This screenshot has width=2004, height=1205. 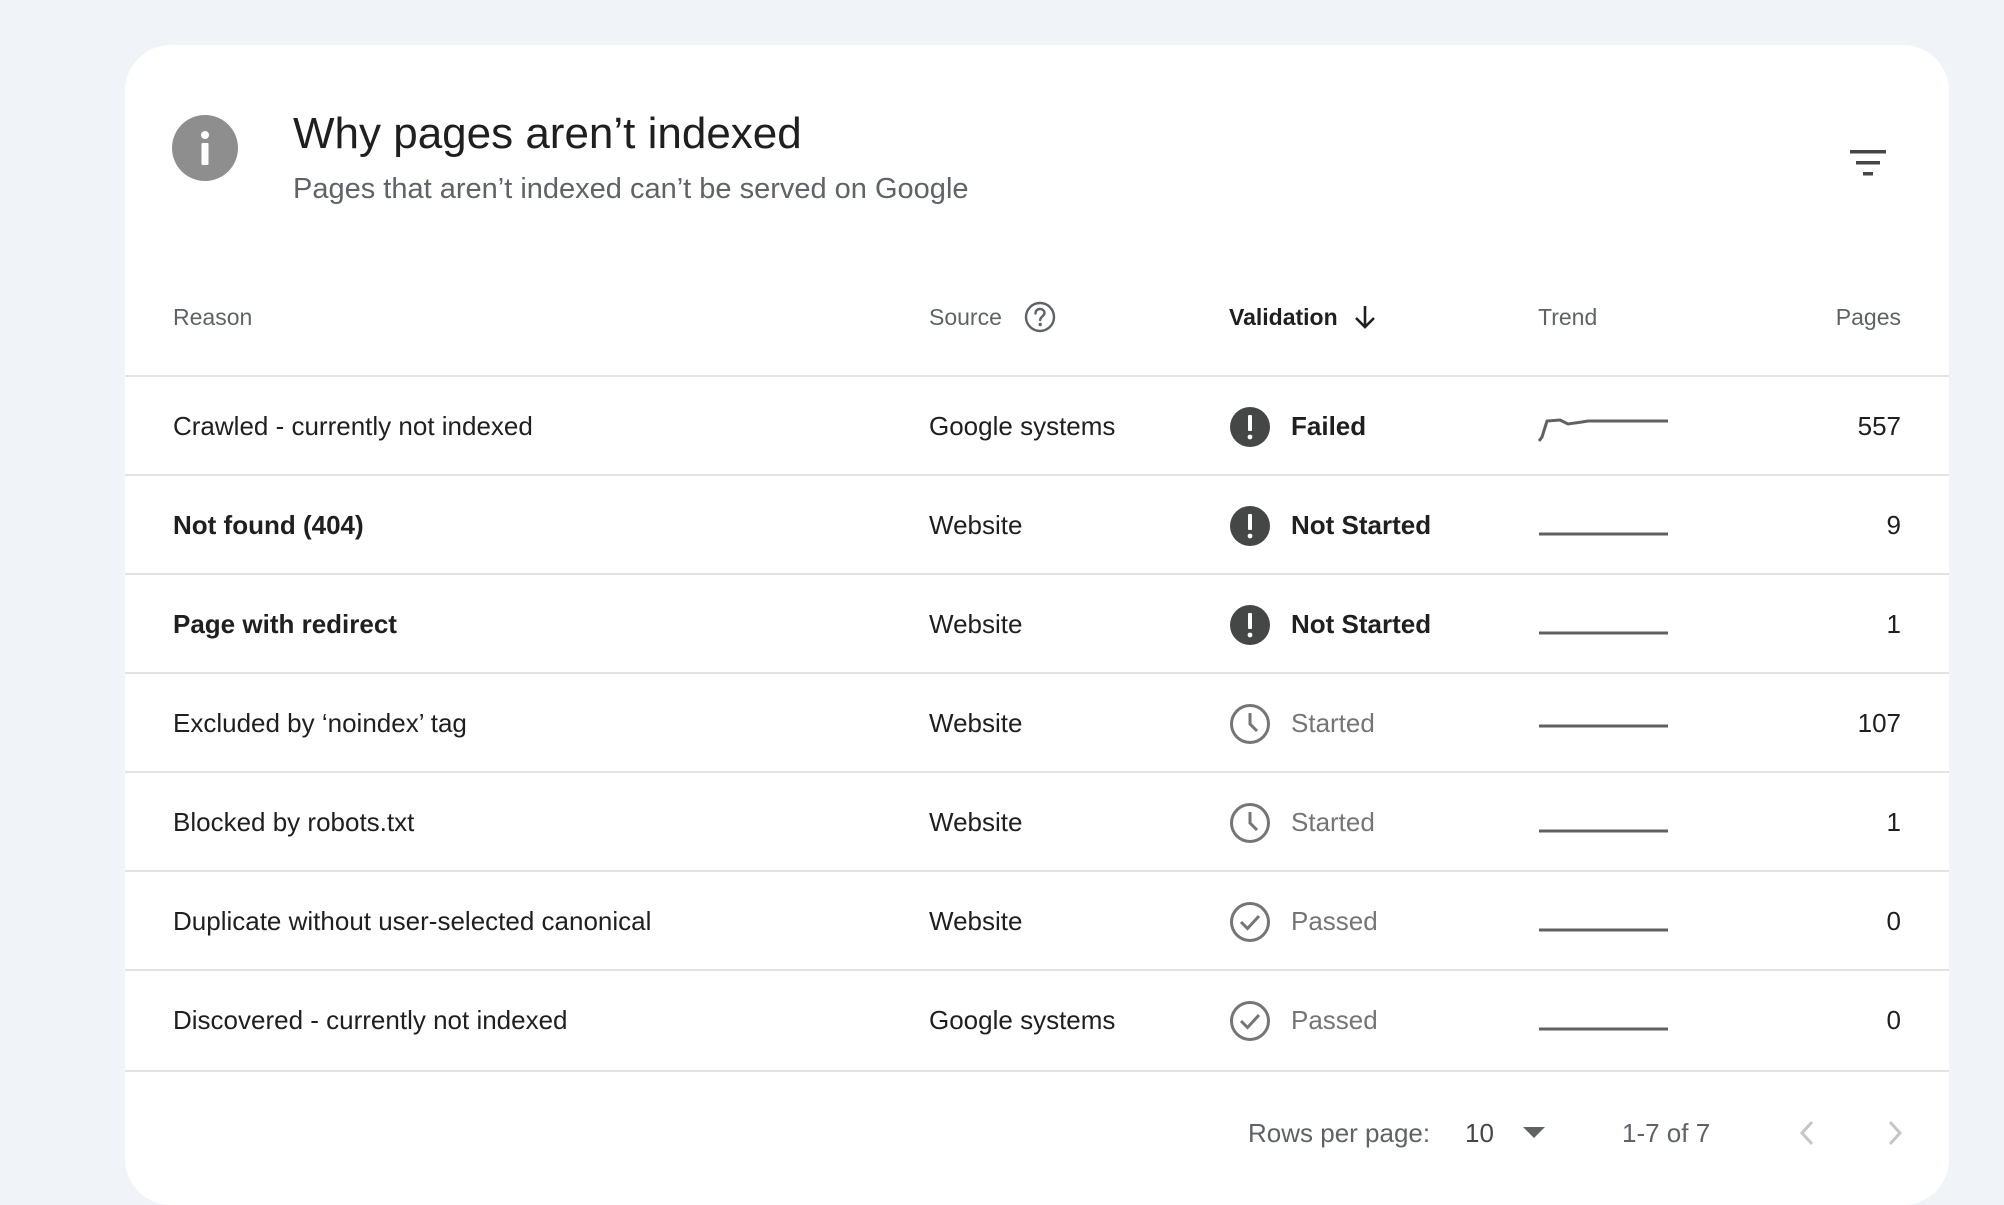 I want to click on column-header-reason-label: Reason, so click(x=213, y=316).